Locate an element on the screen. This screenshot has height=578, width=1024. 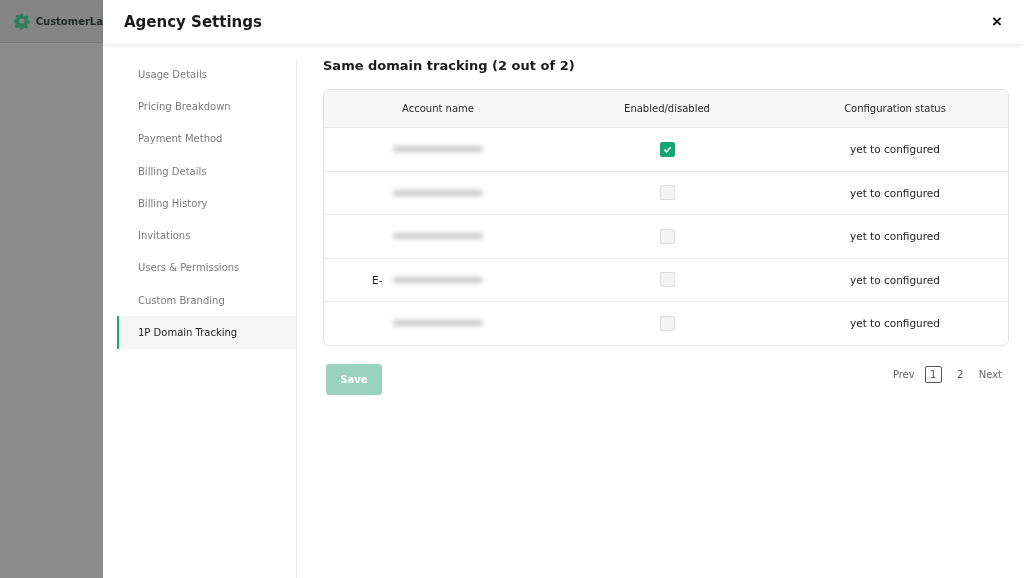
next-link: Next is located at coordinates (990, 374).